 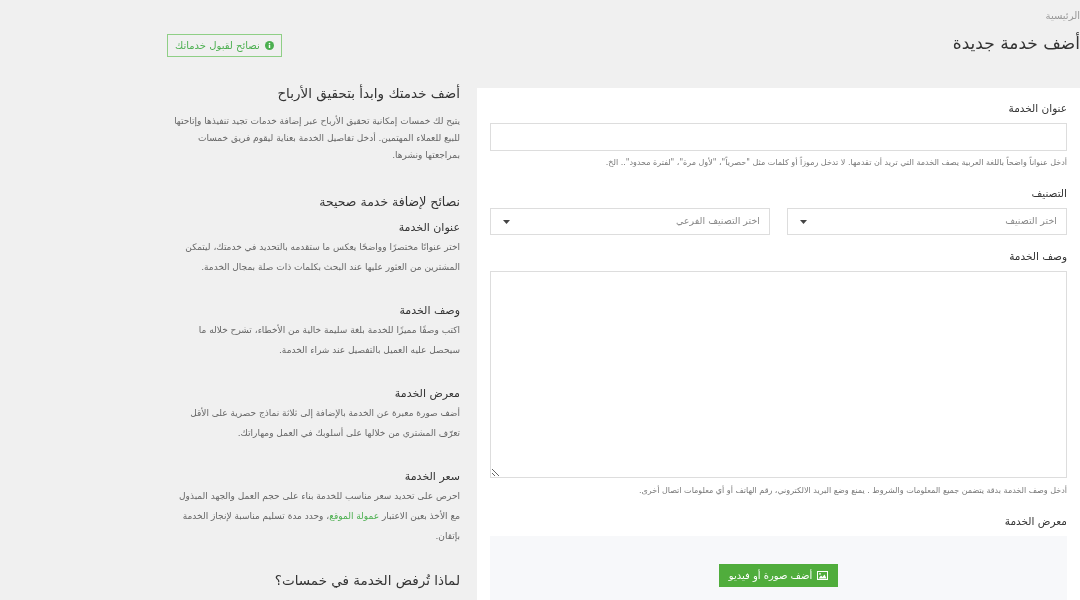 I want to click on breadcrumb-link: الرئيسية, so click(x=1062, y=16).